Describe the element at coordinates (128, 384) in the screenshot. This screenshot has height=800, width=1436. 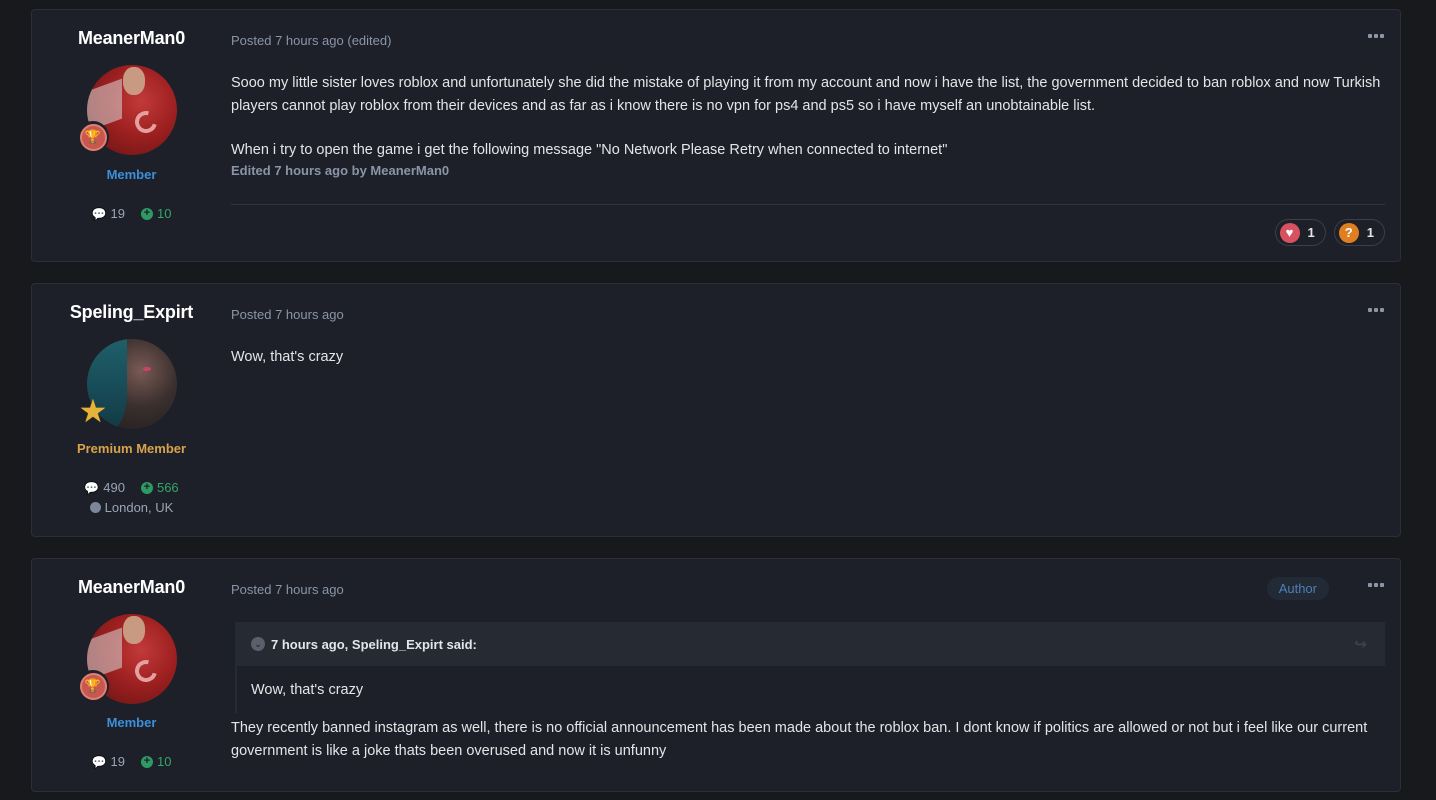
I see `avatar-container: ★` at that location.